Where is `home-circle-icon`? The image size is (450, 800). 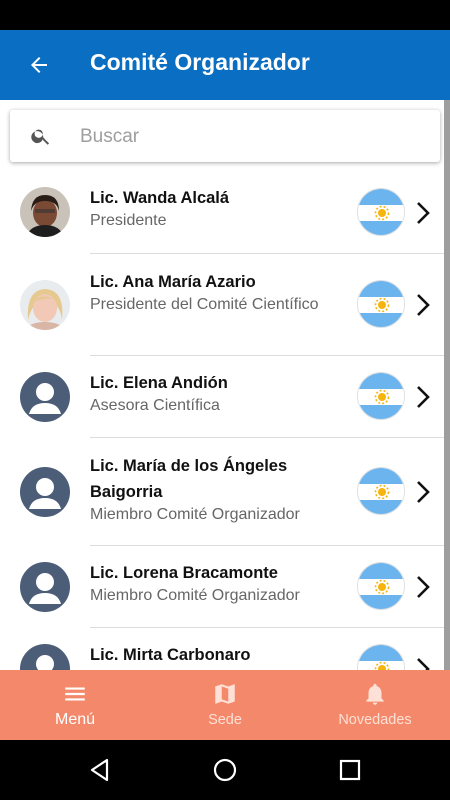
home-circle-icon is located at coordinates (225, 770).